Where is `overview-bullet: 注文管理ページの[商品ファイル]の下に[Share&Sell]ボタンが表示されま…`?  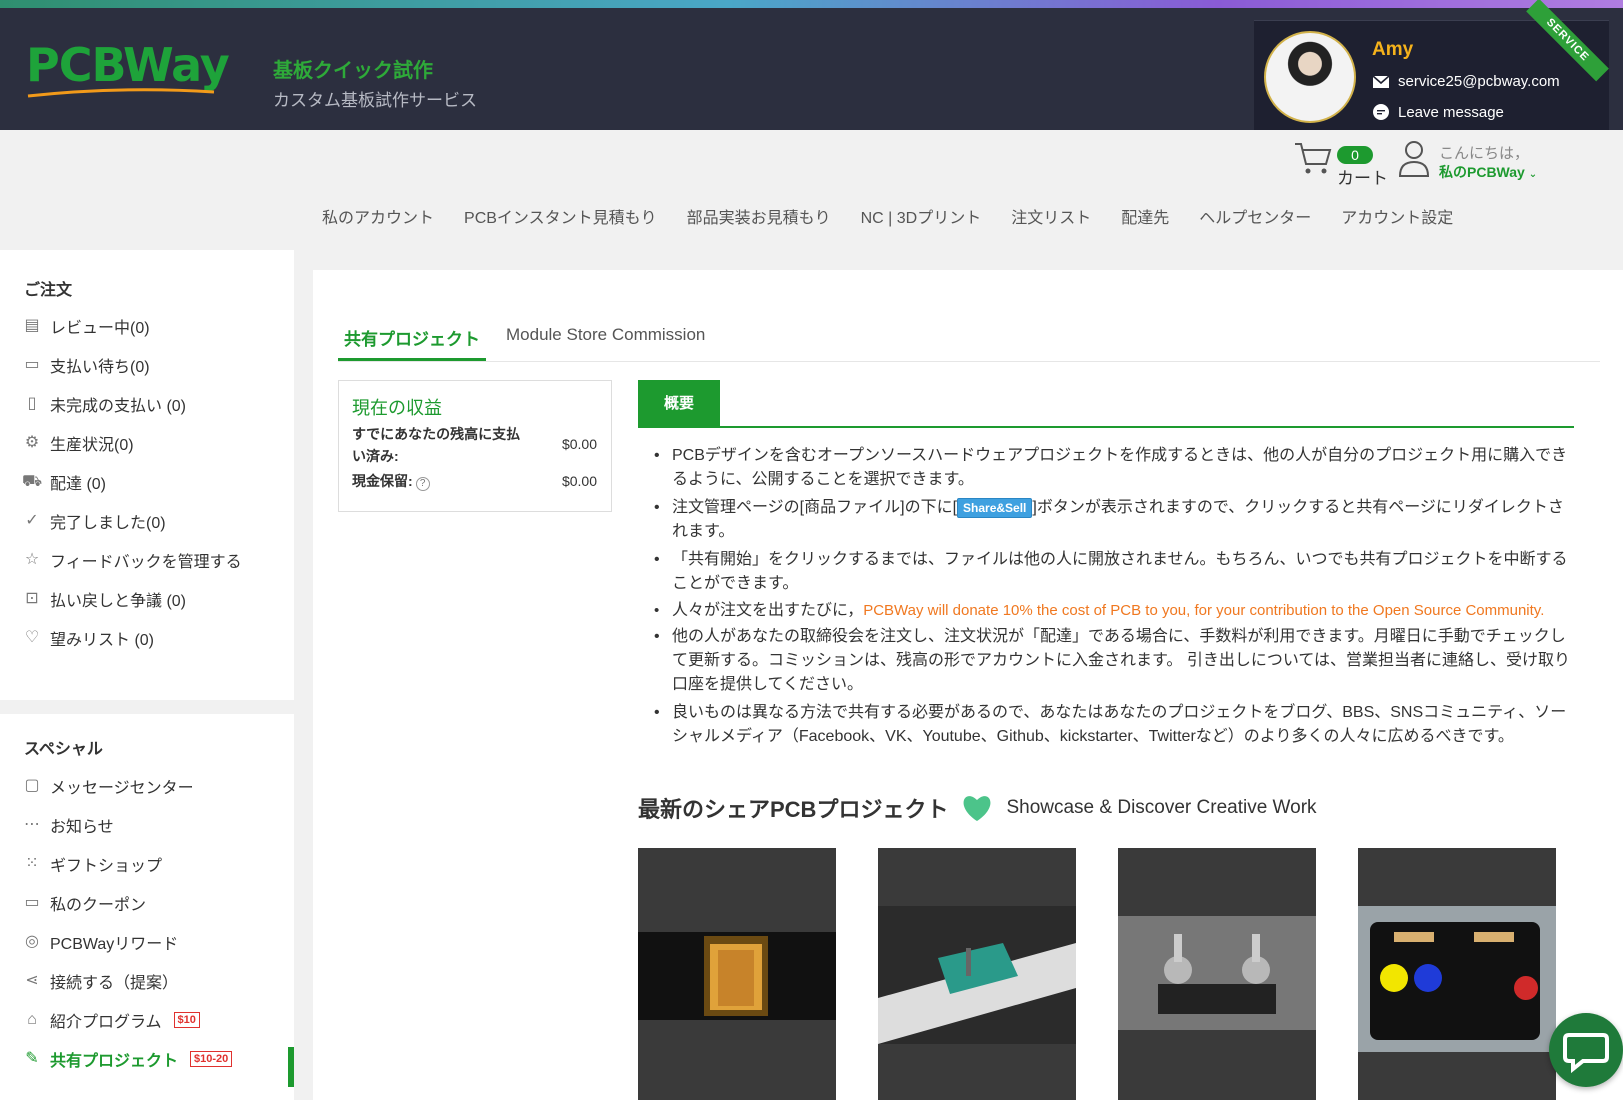 overview-bullet: 注文管理ページの[商品ファイル]の下に[Share&Sell]ボタンが表示されま… is located at coordinates (1112, 520).